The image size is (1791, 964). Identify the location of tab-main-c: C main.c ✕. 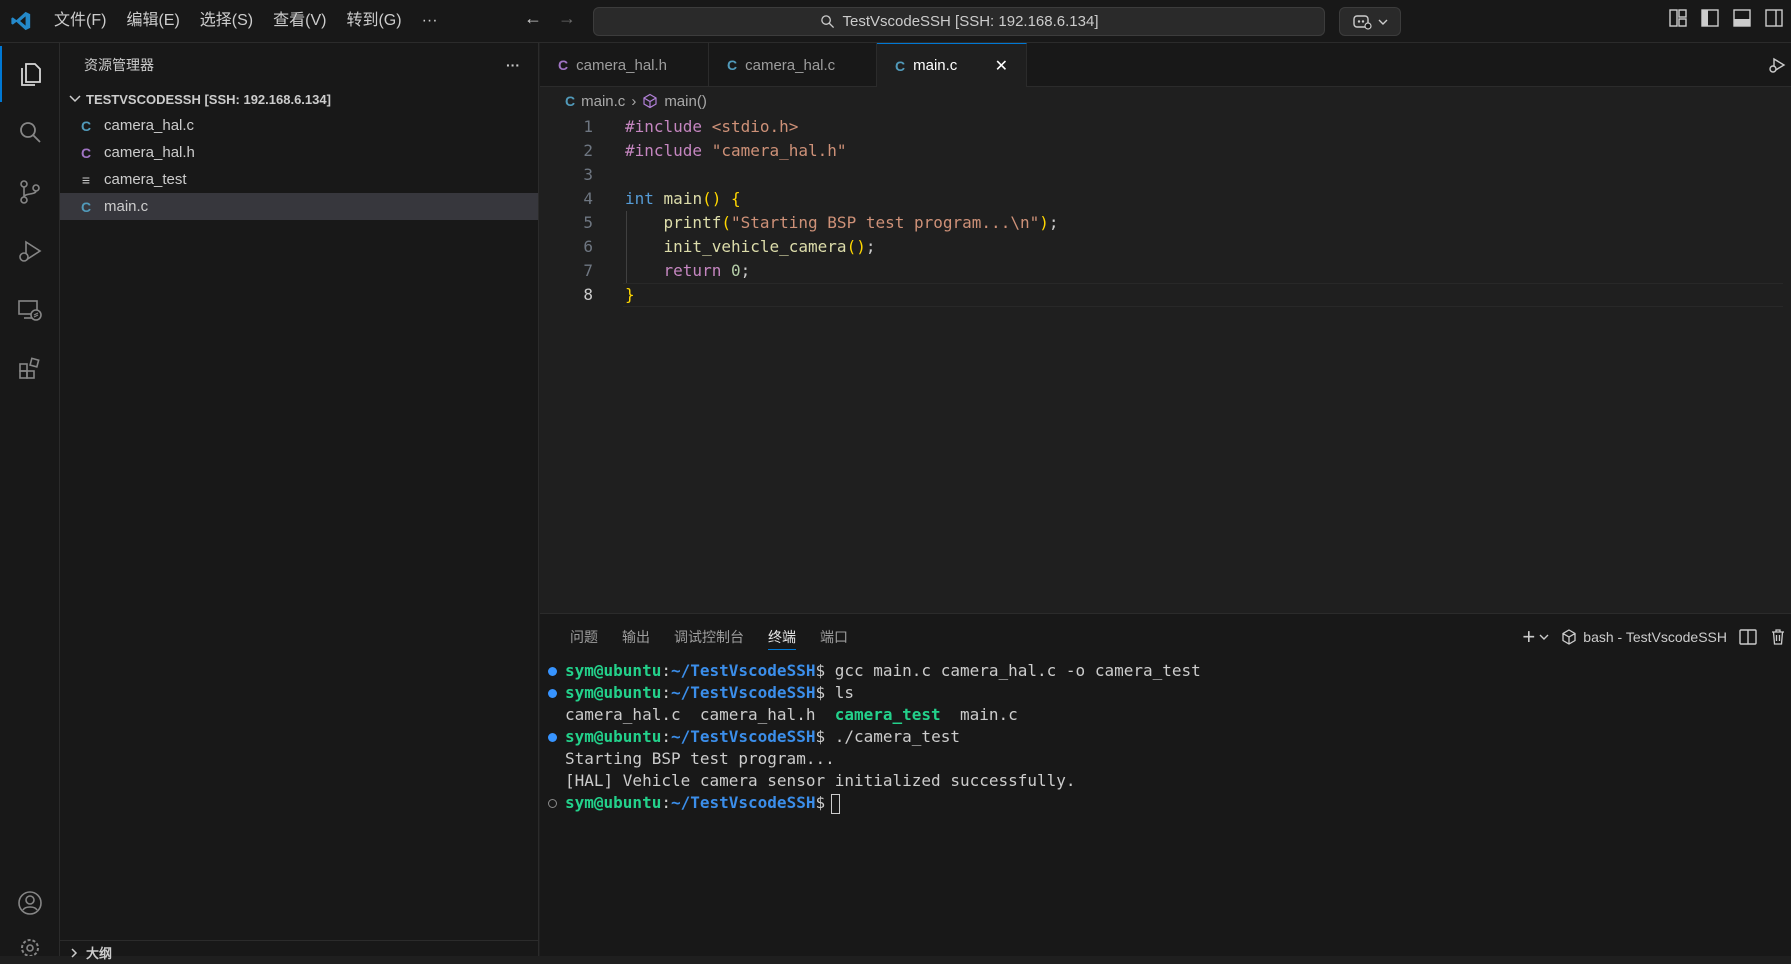
(952, 65).